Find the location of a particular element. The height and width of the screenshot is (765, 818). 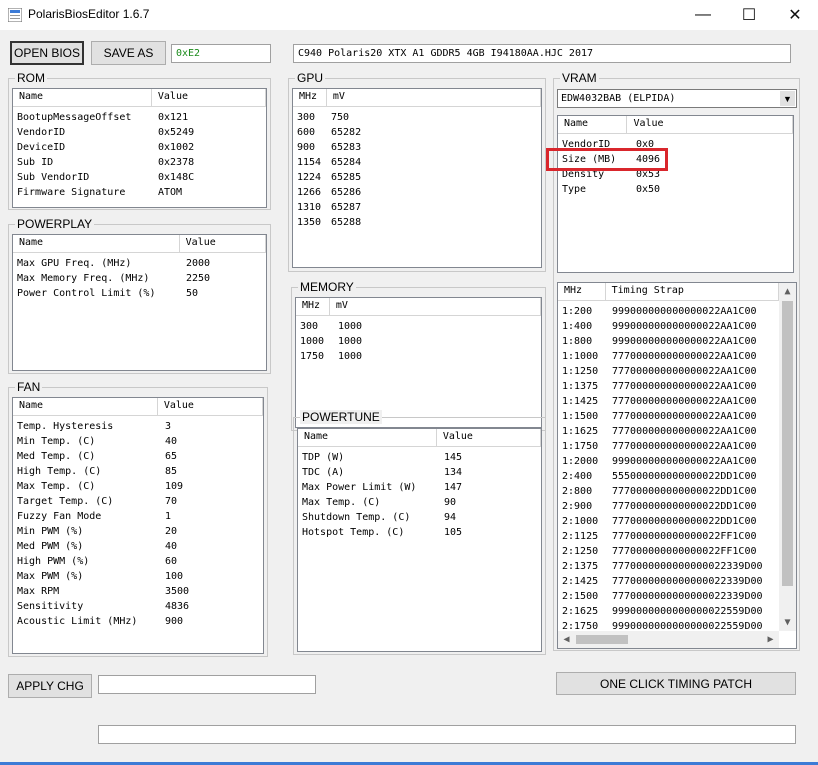

timing-row: 2:1500 7770000000000000022339D00 is located at coordinates (668, 596).